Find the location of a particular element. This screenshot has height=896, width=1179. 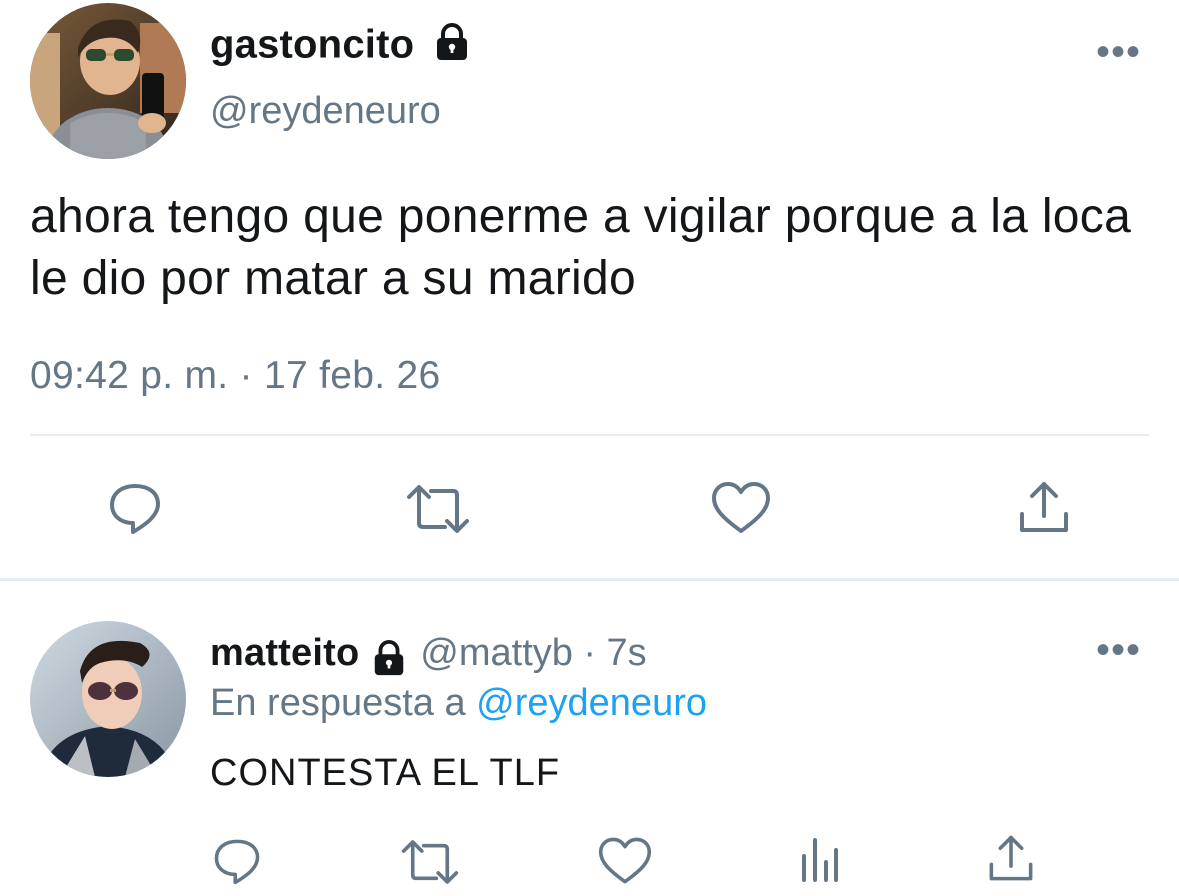

author-avatar is located at coordinates (108, 81).